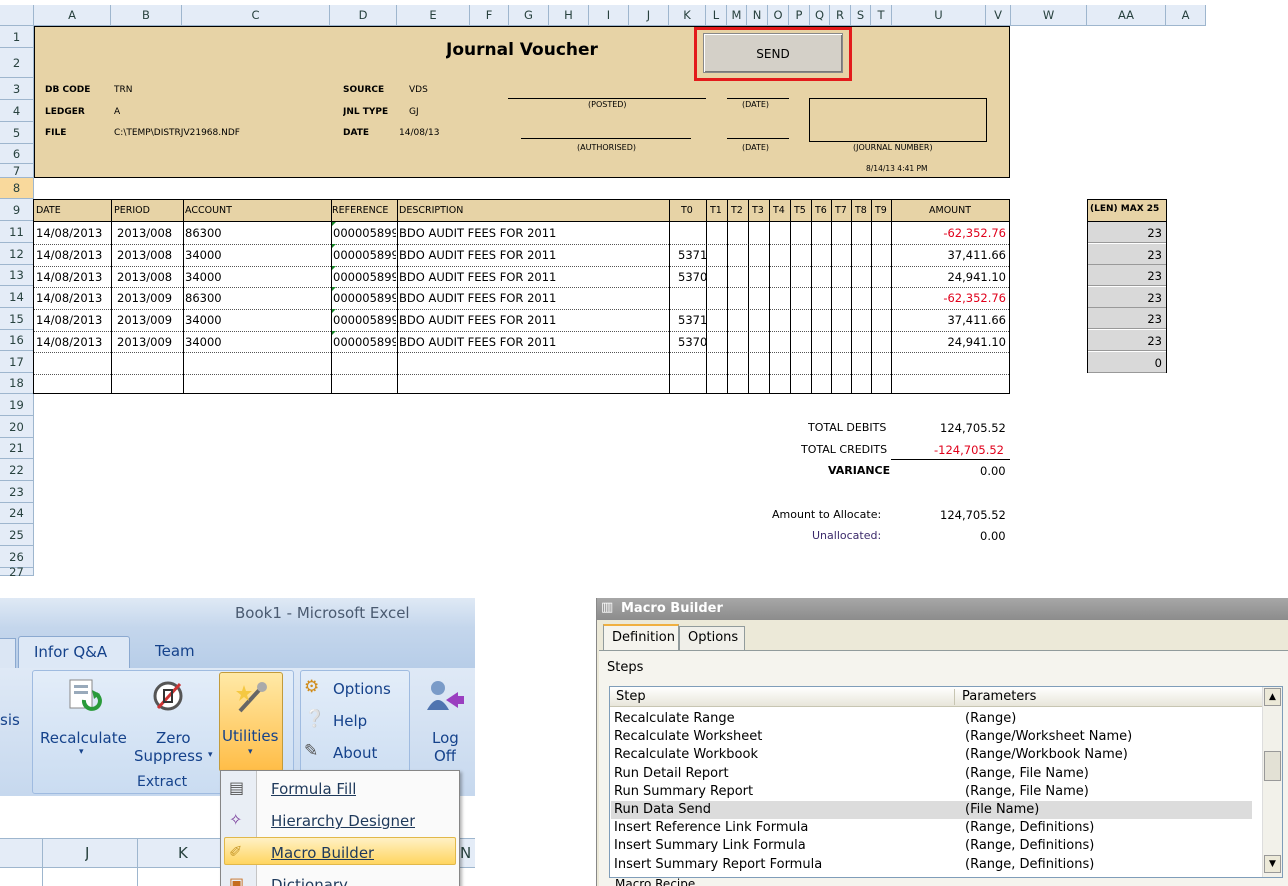 The height and width of the screenshot is (886, 1288). Describe the element at coordinates (17, 154) in the screenshot. I see `row-header: 6` at that location.